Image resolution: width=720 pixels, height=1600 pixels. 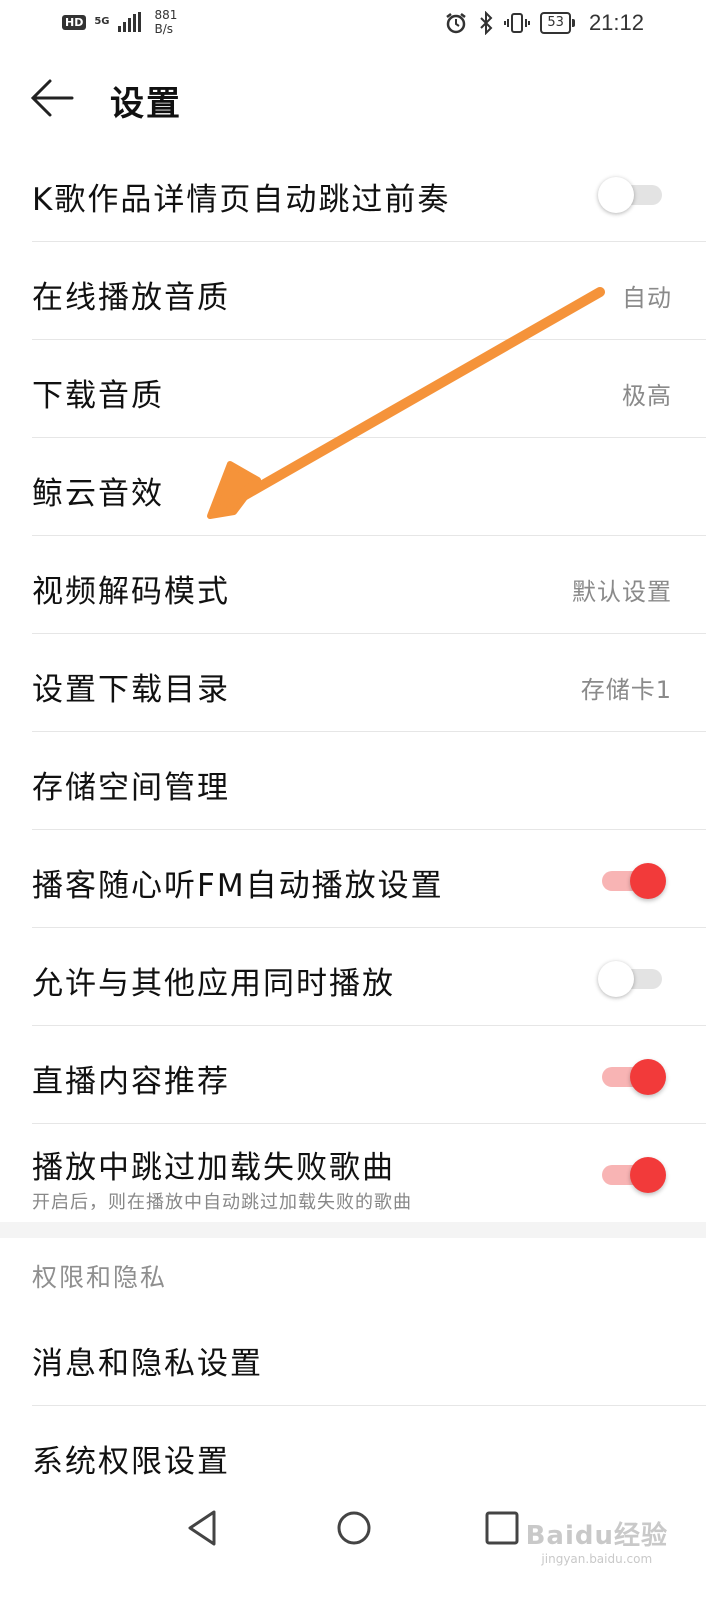 What do you see at coordinates (616, 22) in the screenshot?
I see `clock: 21:12` at bounding box center [616, 22].